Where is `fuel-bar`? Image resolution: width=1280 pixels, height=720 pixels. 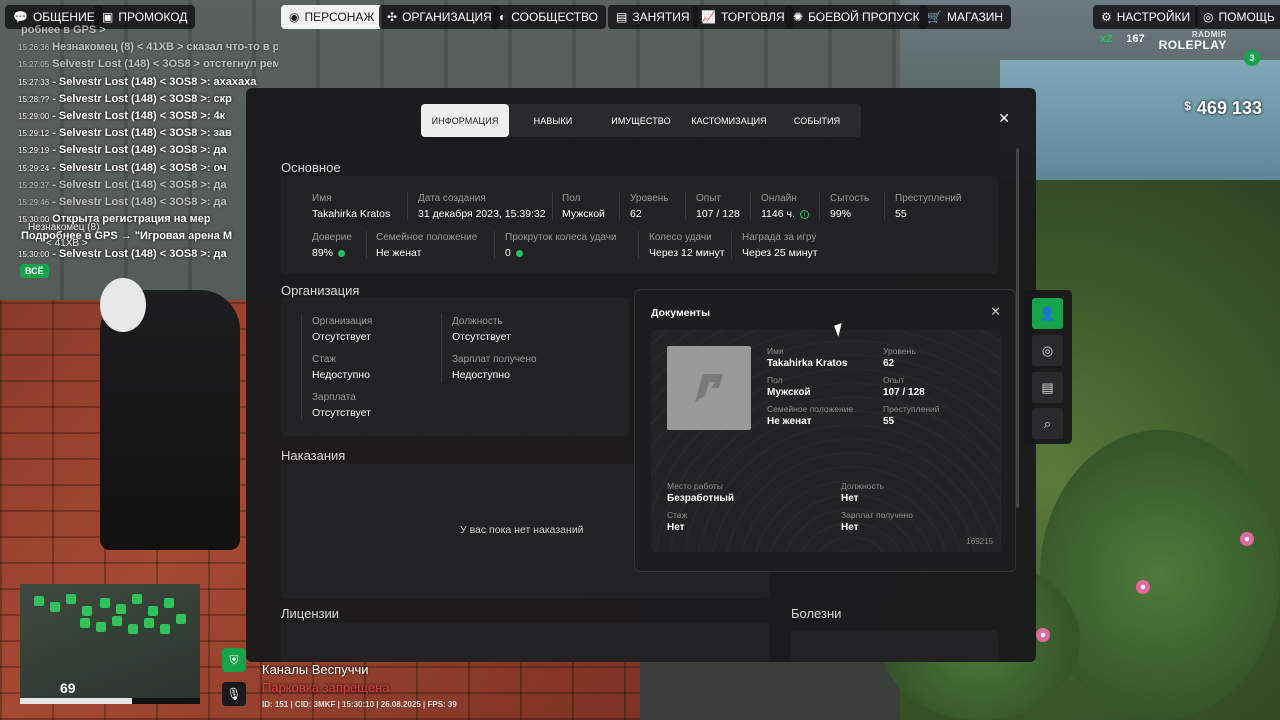 fuel-bar is located at coordinates (110, 701).